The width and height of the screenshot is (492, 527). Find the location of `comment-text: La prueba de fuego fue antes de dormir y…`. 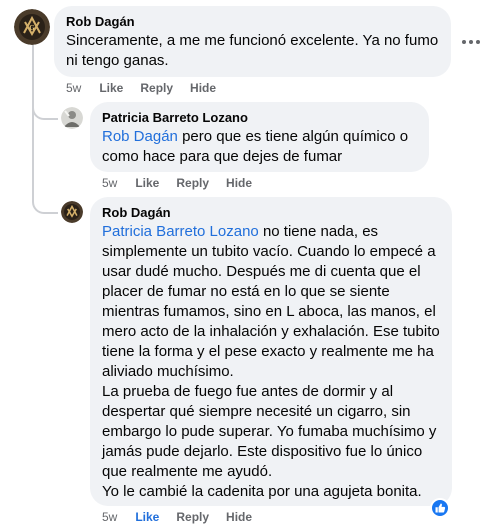

comment-text: La prueba de fuego fue antes de dormir y… is located at coordinates (269, 431).